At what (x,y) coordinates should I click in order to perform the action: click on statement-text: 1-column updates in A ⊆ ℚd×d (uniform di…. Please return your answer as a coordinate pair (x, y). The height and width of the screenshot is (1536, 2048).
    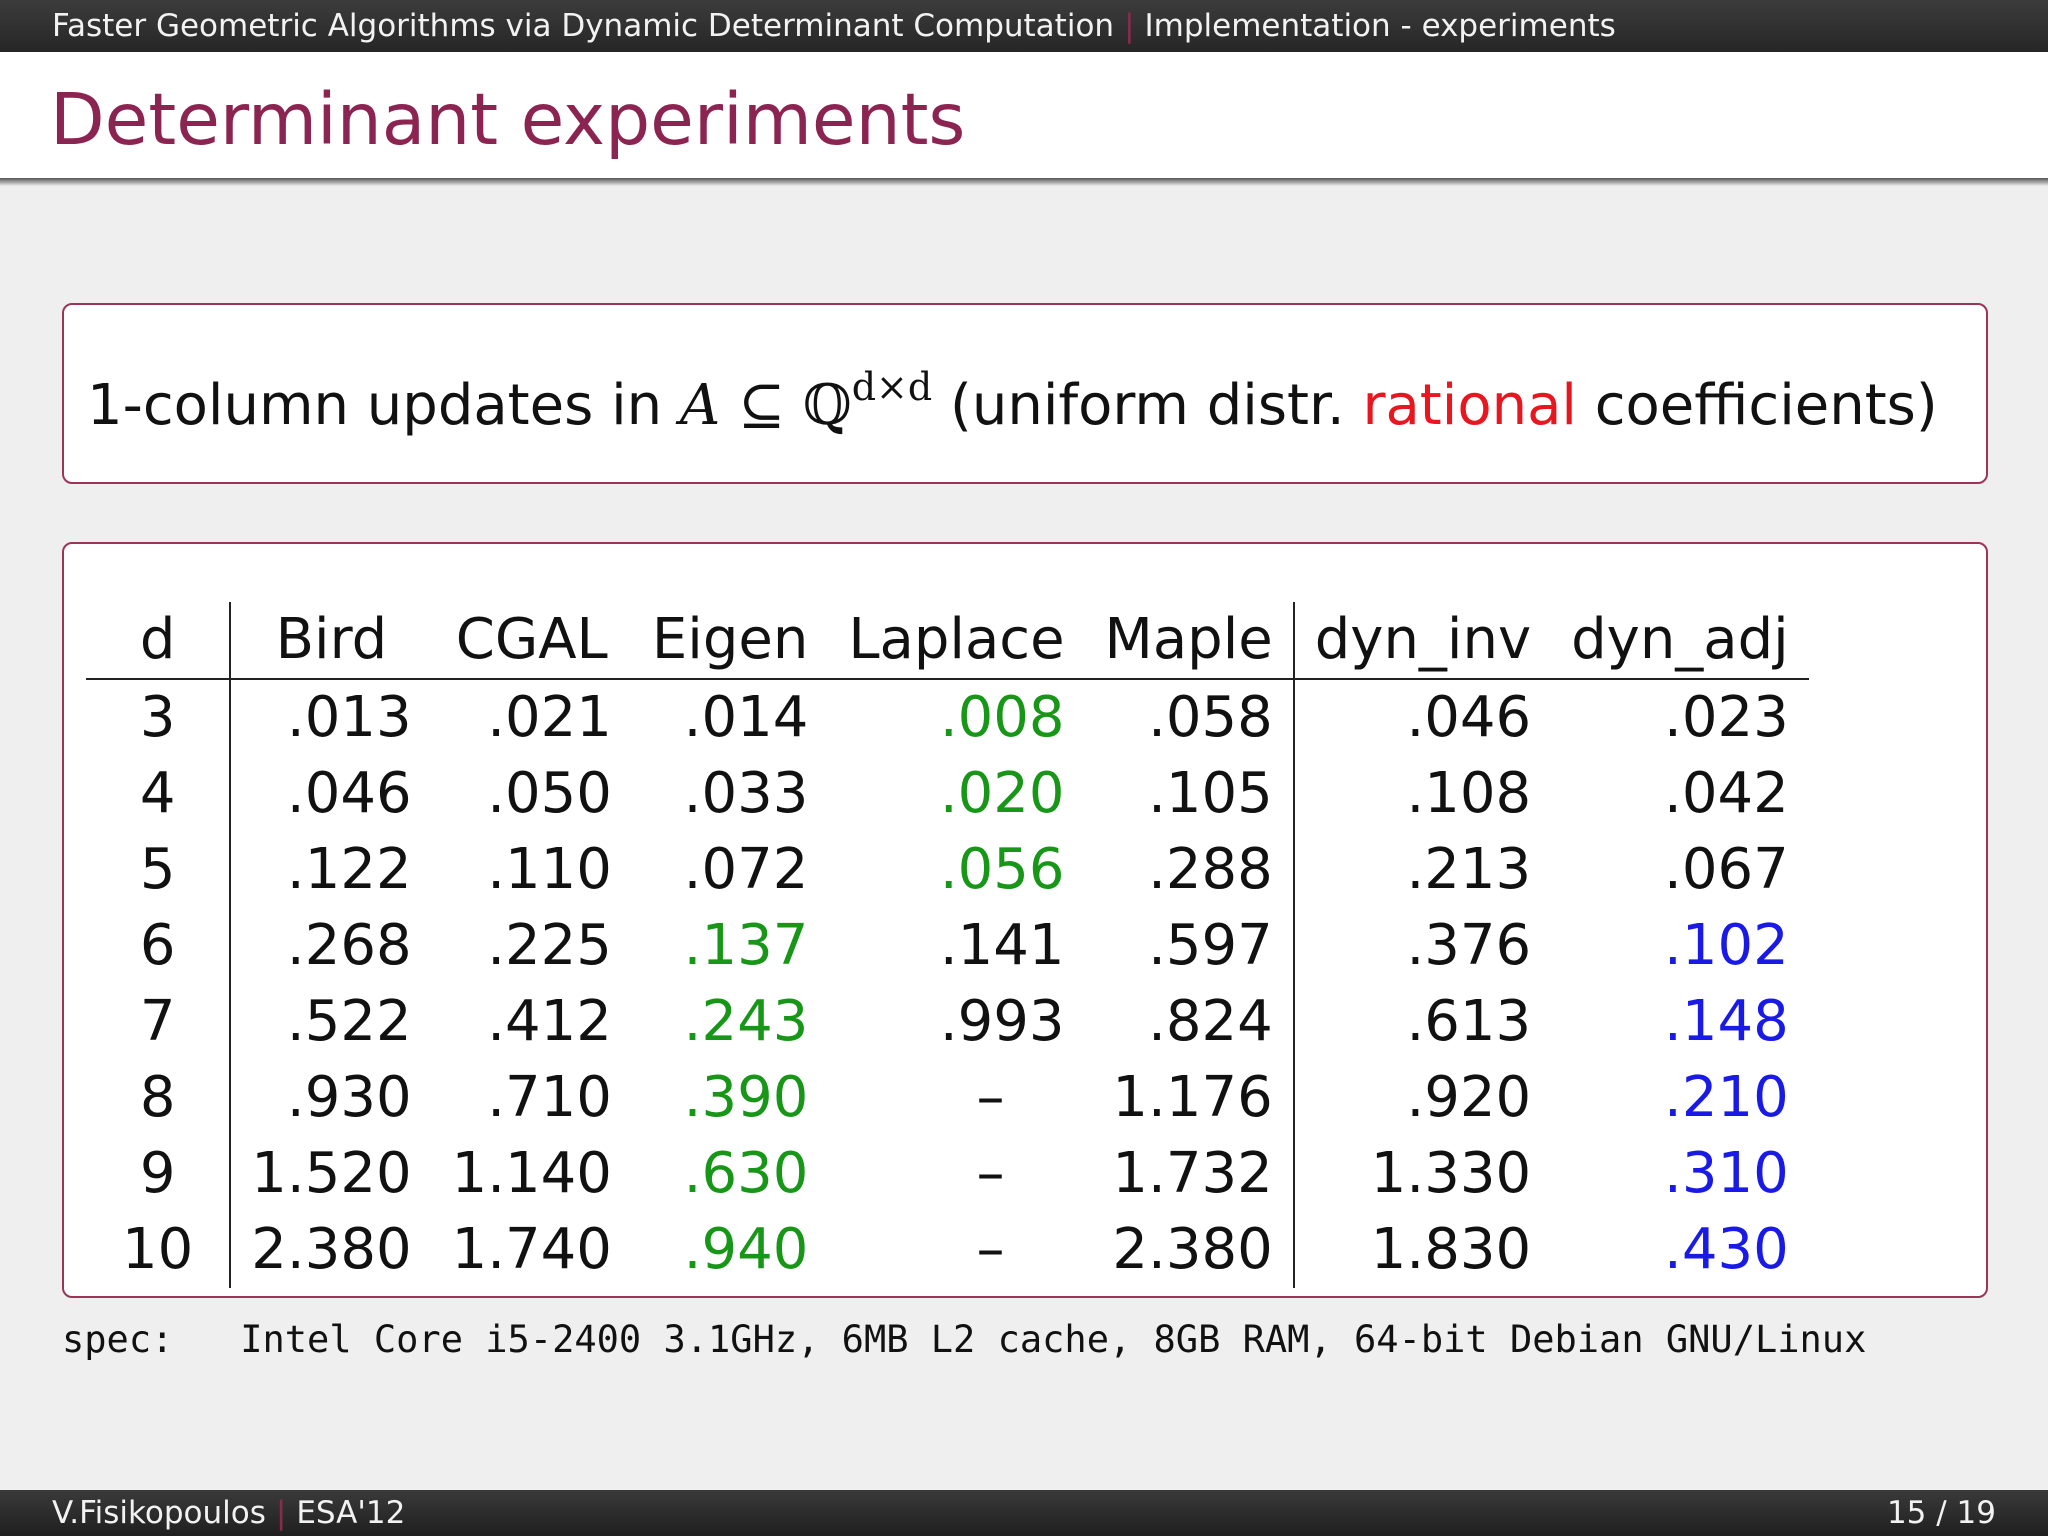
    Looking at the image, I should click on (1012, 401).